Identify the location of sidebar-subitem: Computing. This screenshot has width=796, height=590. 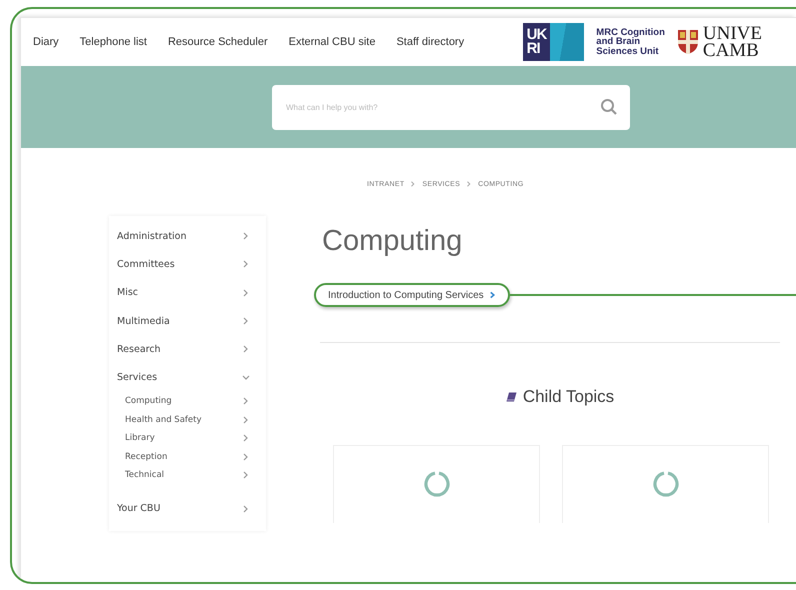
(195, 401).